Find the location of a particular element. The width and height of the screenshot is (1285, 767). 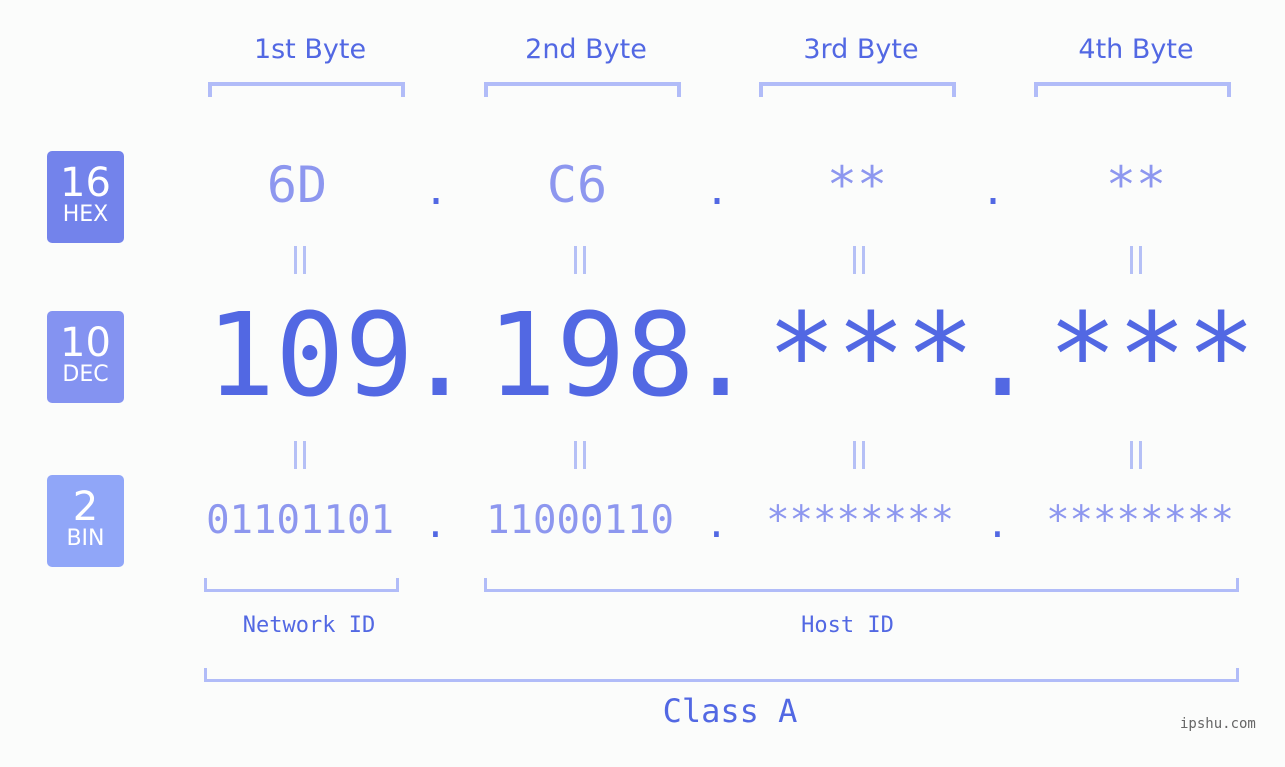

hex-byte-2: C6 is located at coordinates (577, 185).